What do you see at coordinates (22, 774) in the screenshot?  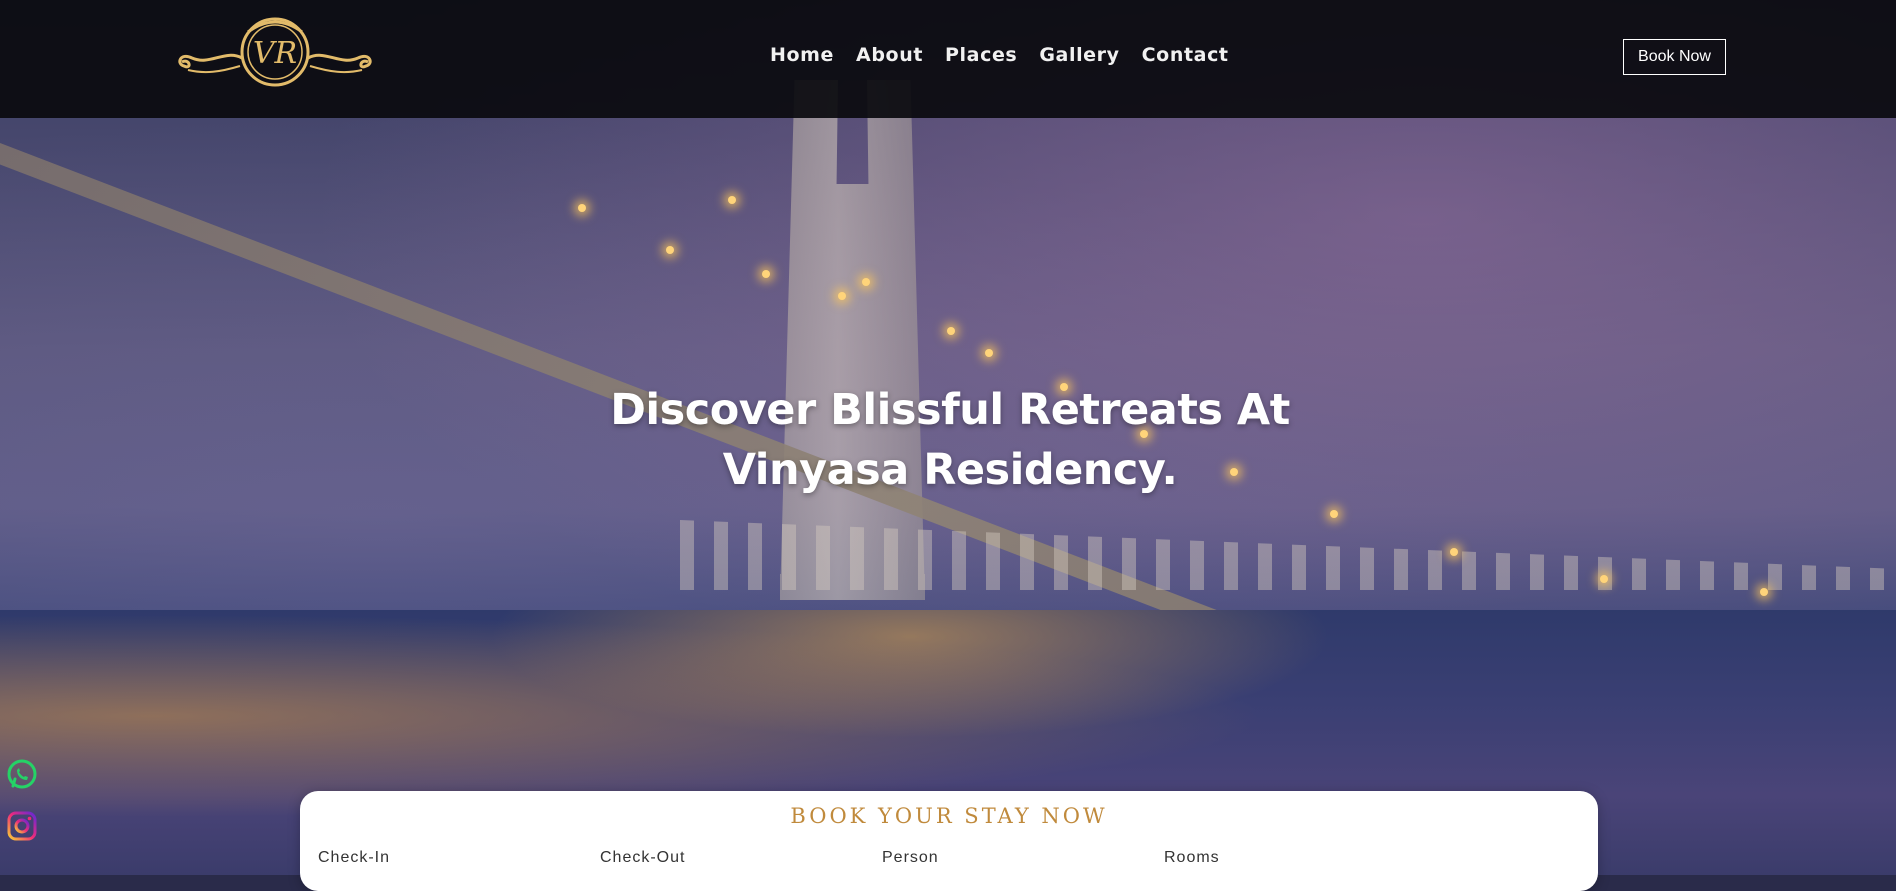 I see `whatsapp-icon` at bounding box center [22, 774].